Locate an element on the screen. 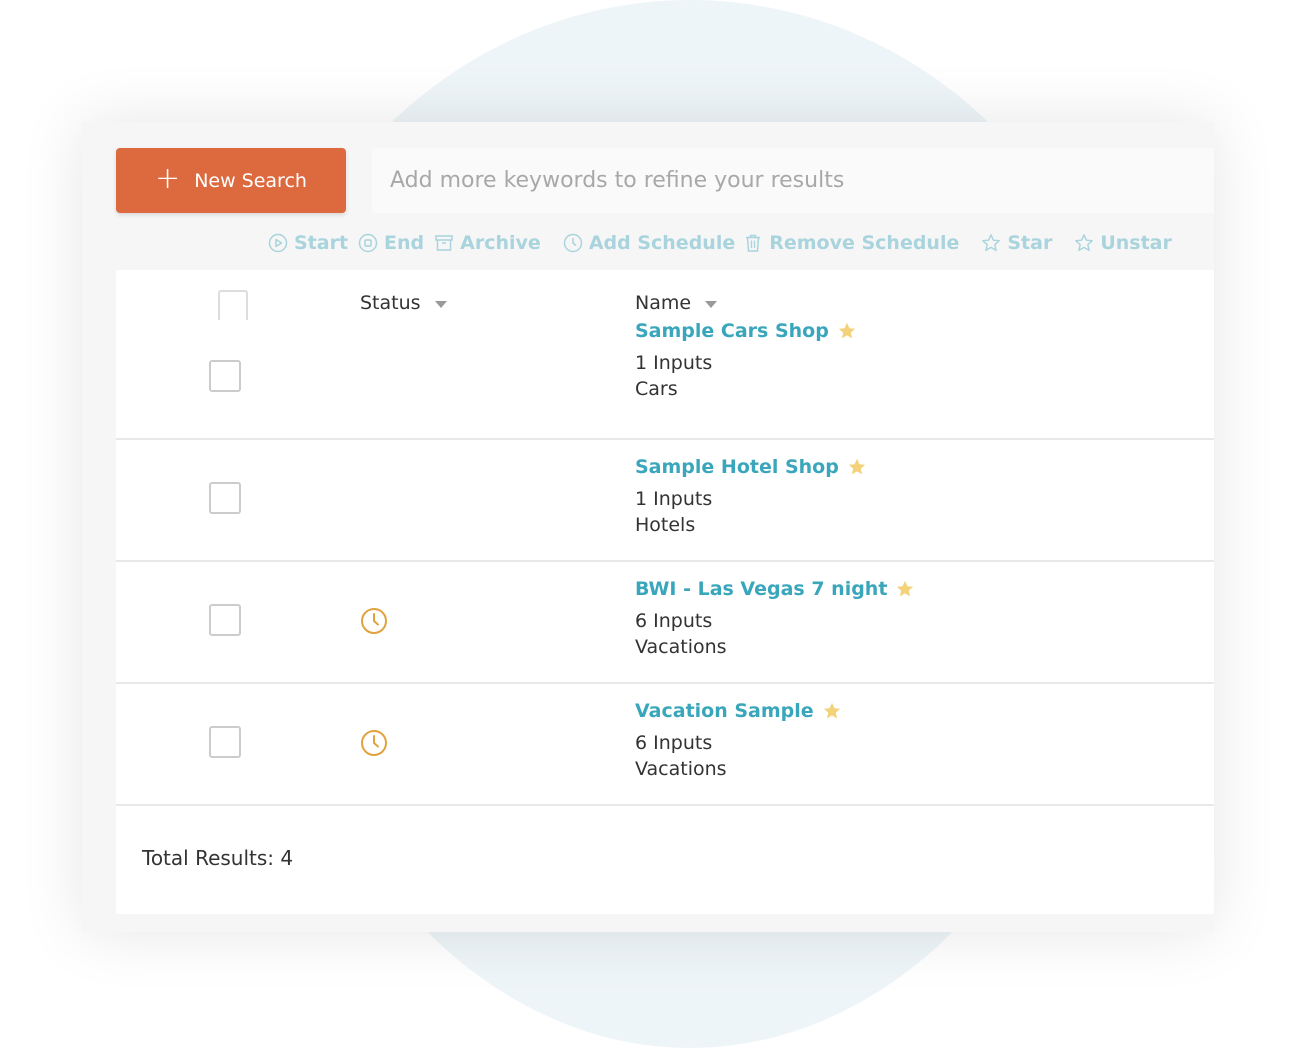 Image resolution: width=1306 pixels, height=1048 pixels. end-label: End is located at coordinates (404, 243).